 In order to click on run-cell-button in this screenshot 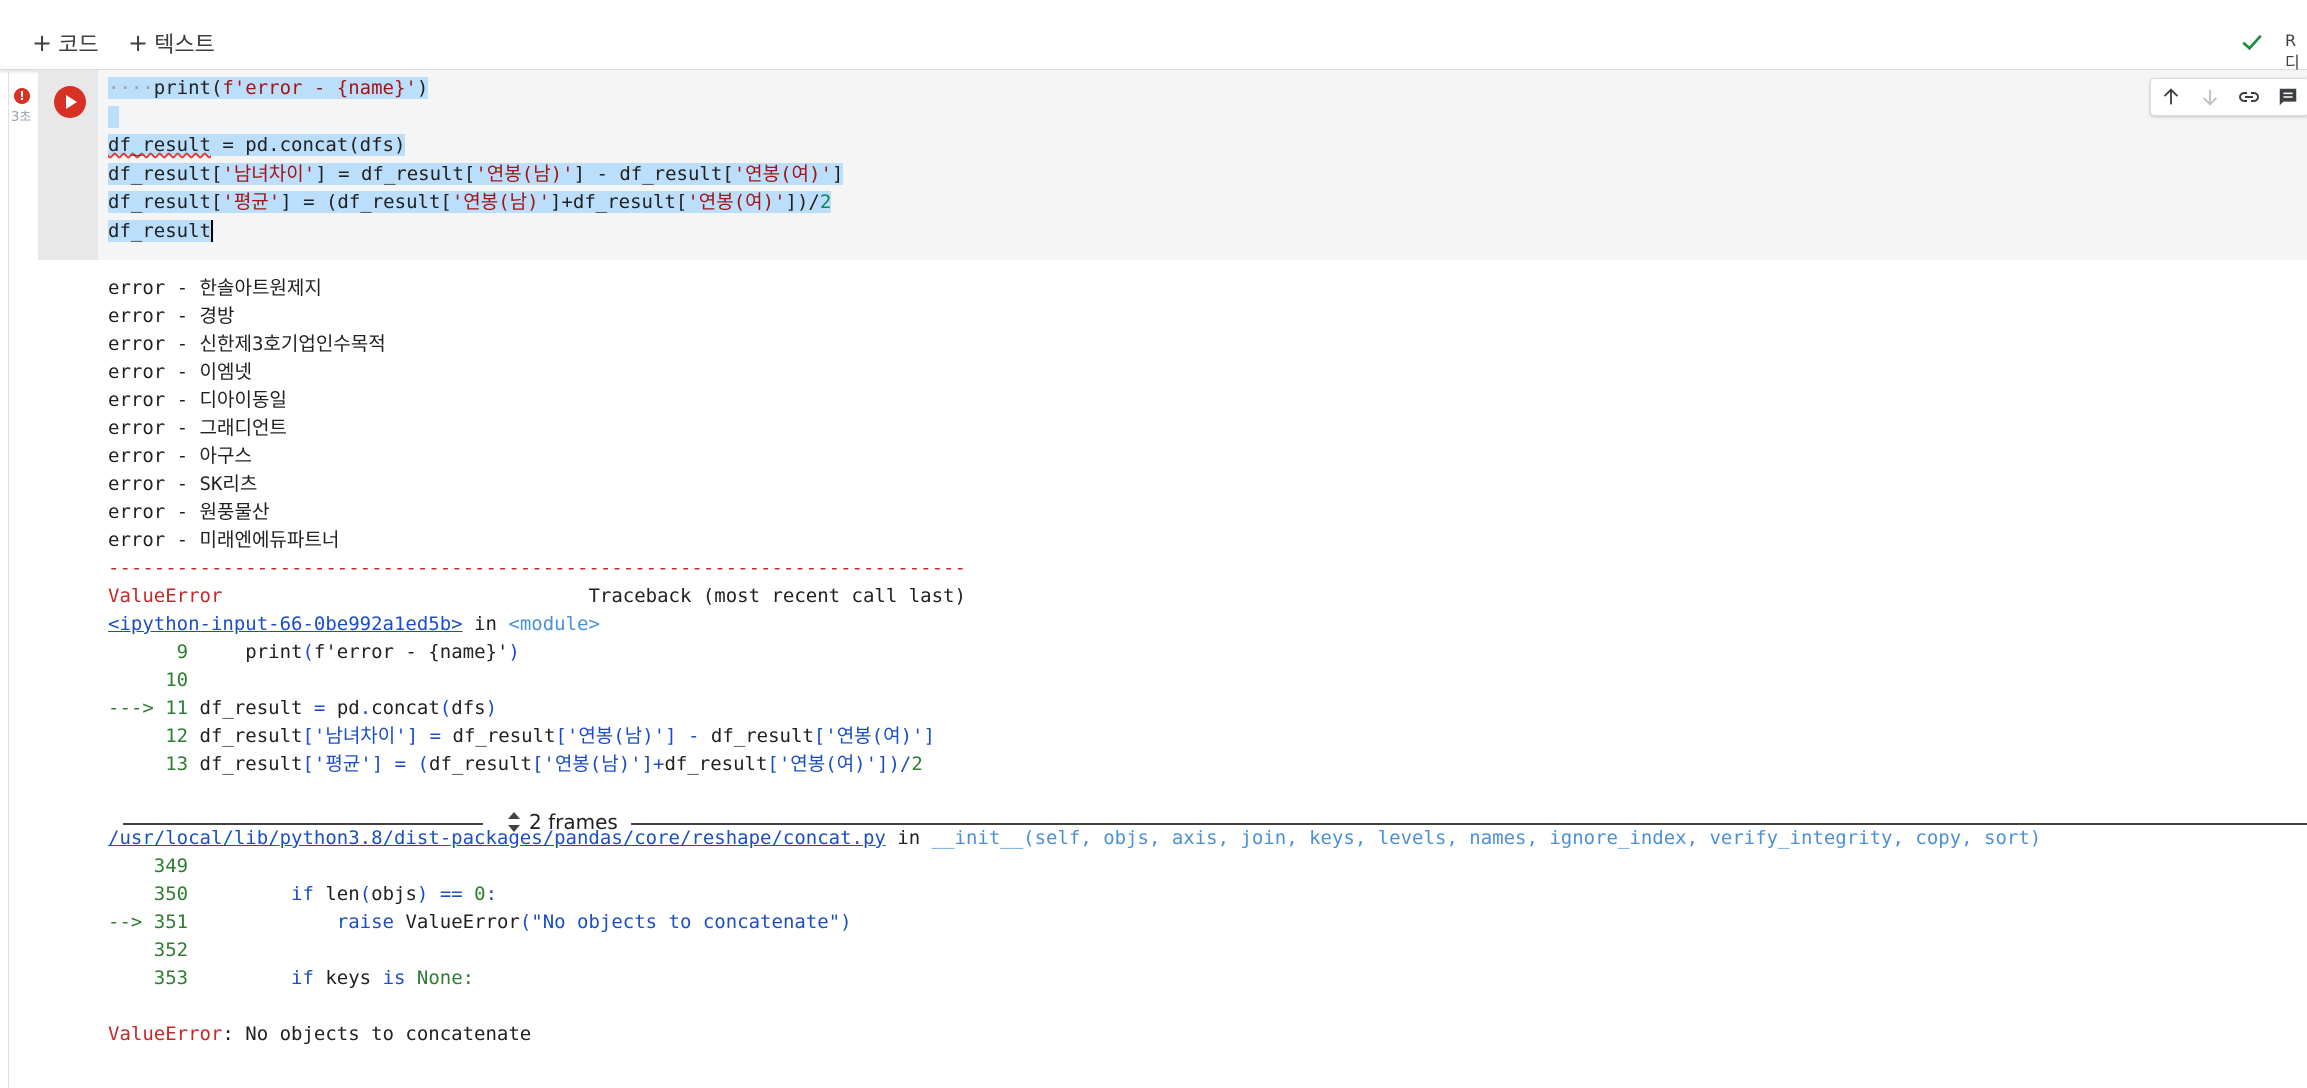, I will do `click(70, 102)`.